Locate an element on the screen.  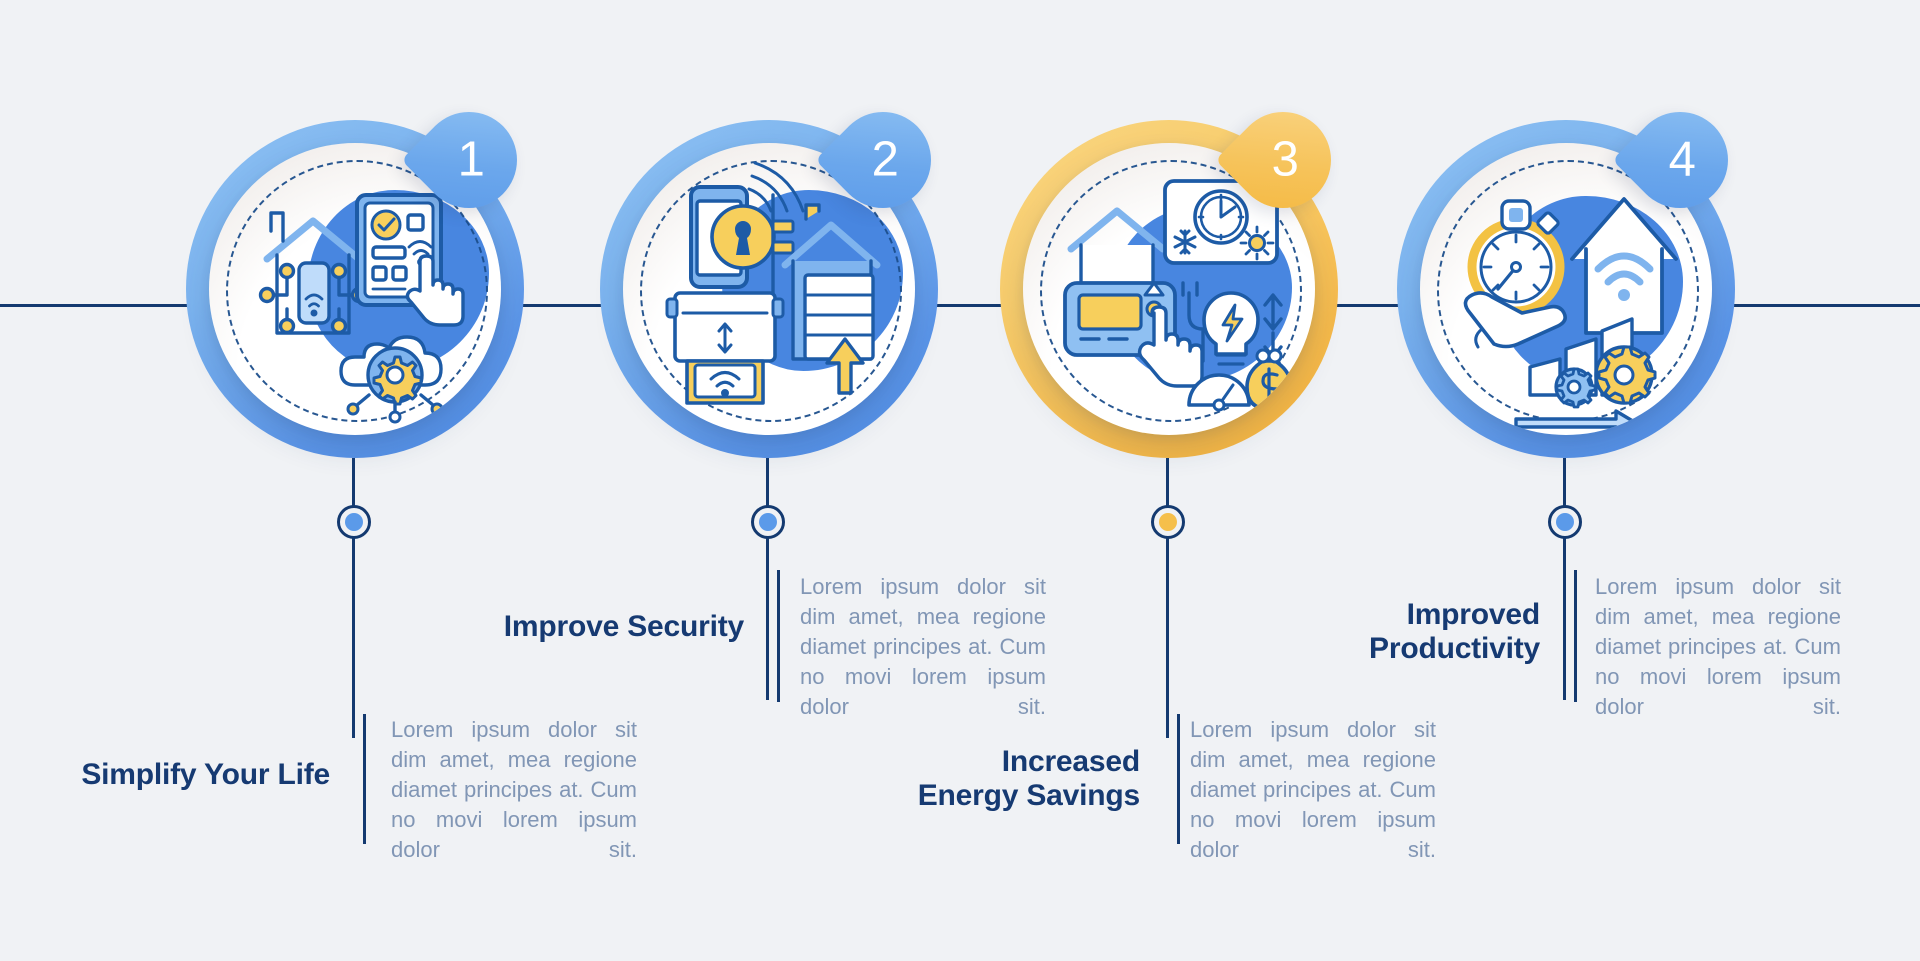
step-heading-4-line2: Productivity is located at coordinates (1454, 648).